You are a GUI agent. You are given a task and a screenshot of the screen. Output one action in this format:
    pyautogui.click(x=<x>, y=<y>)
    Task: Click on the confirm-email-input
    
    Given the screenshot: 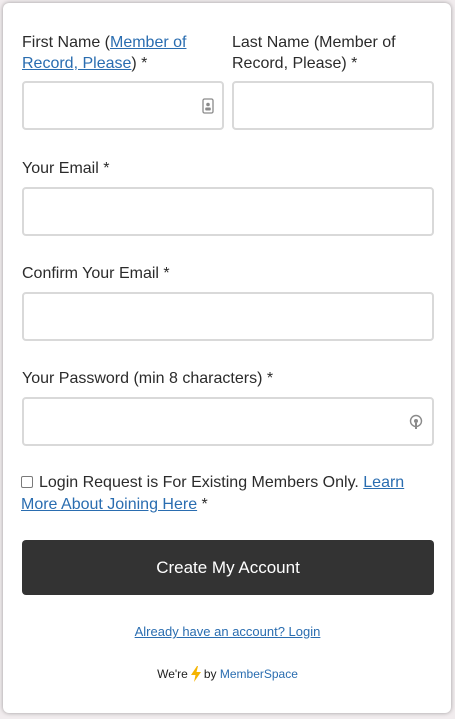 What is the action you would take?
    pyautogui.click(x=228, y=316)
    